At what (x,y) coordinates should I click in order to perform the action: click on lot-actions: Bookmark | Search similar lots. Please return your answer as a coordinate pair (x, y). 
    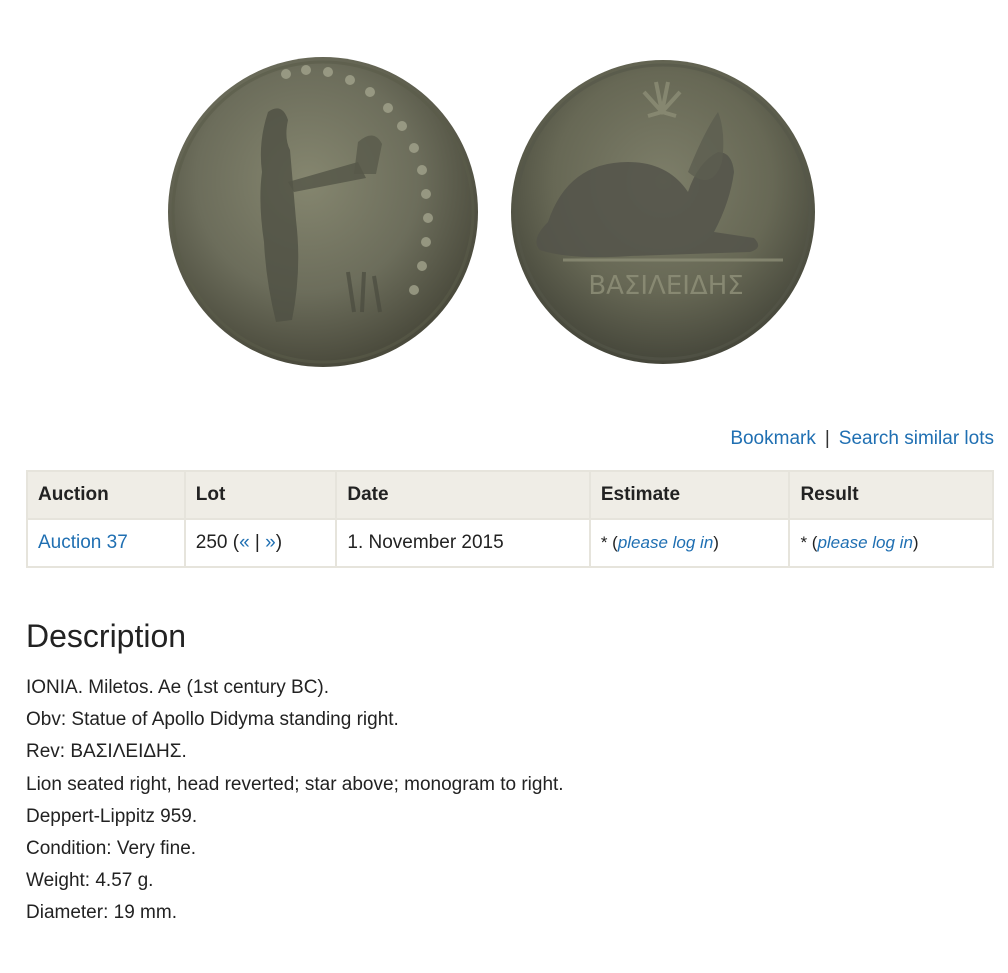
    Looking at the image, I should click on (862, 439).